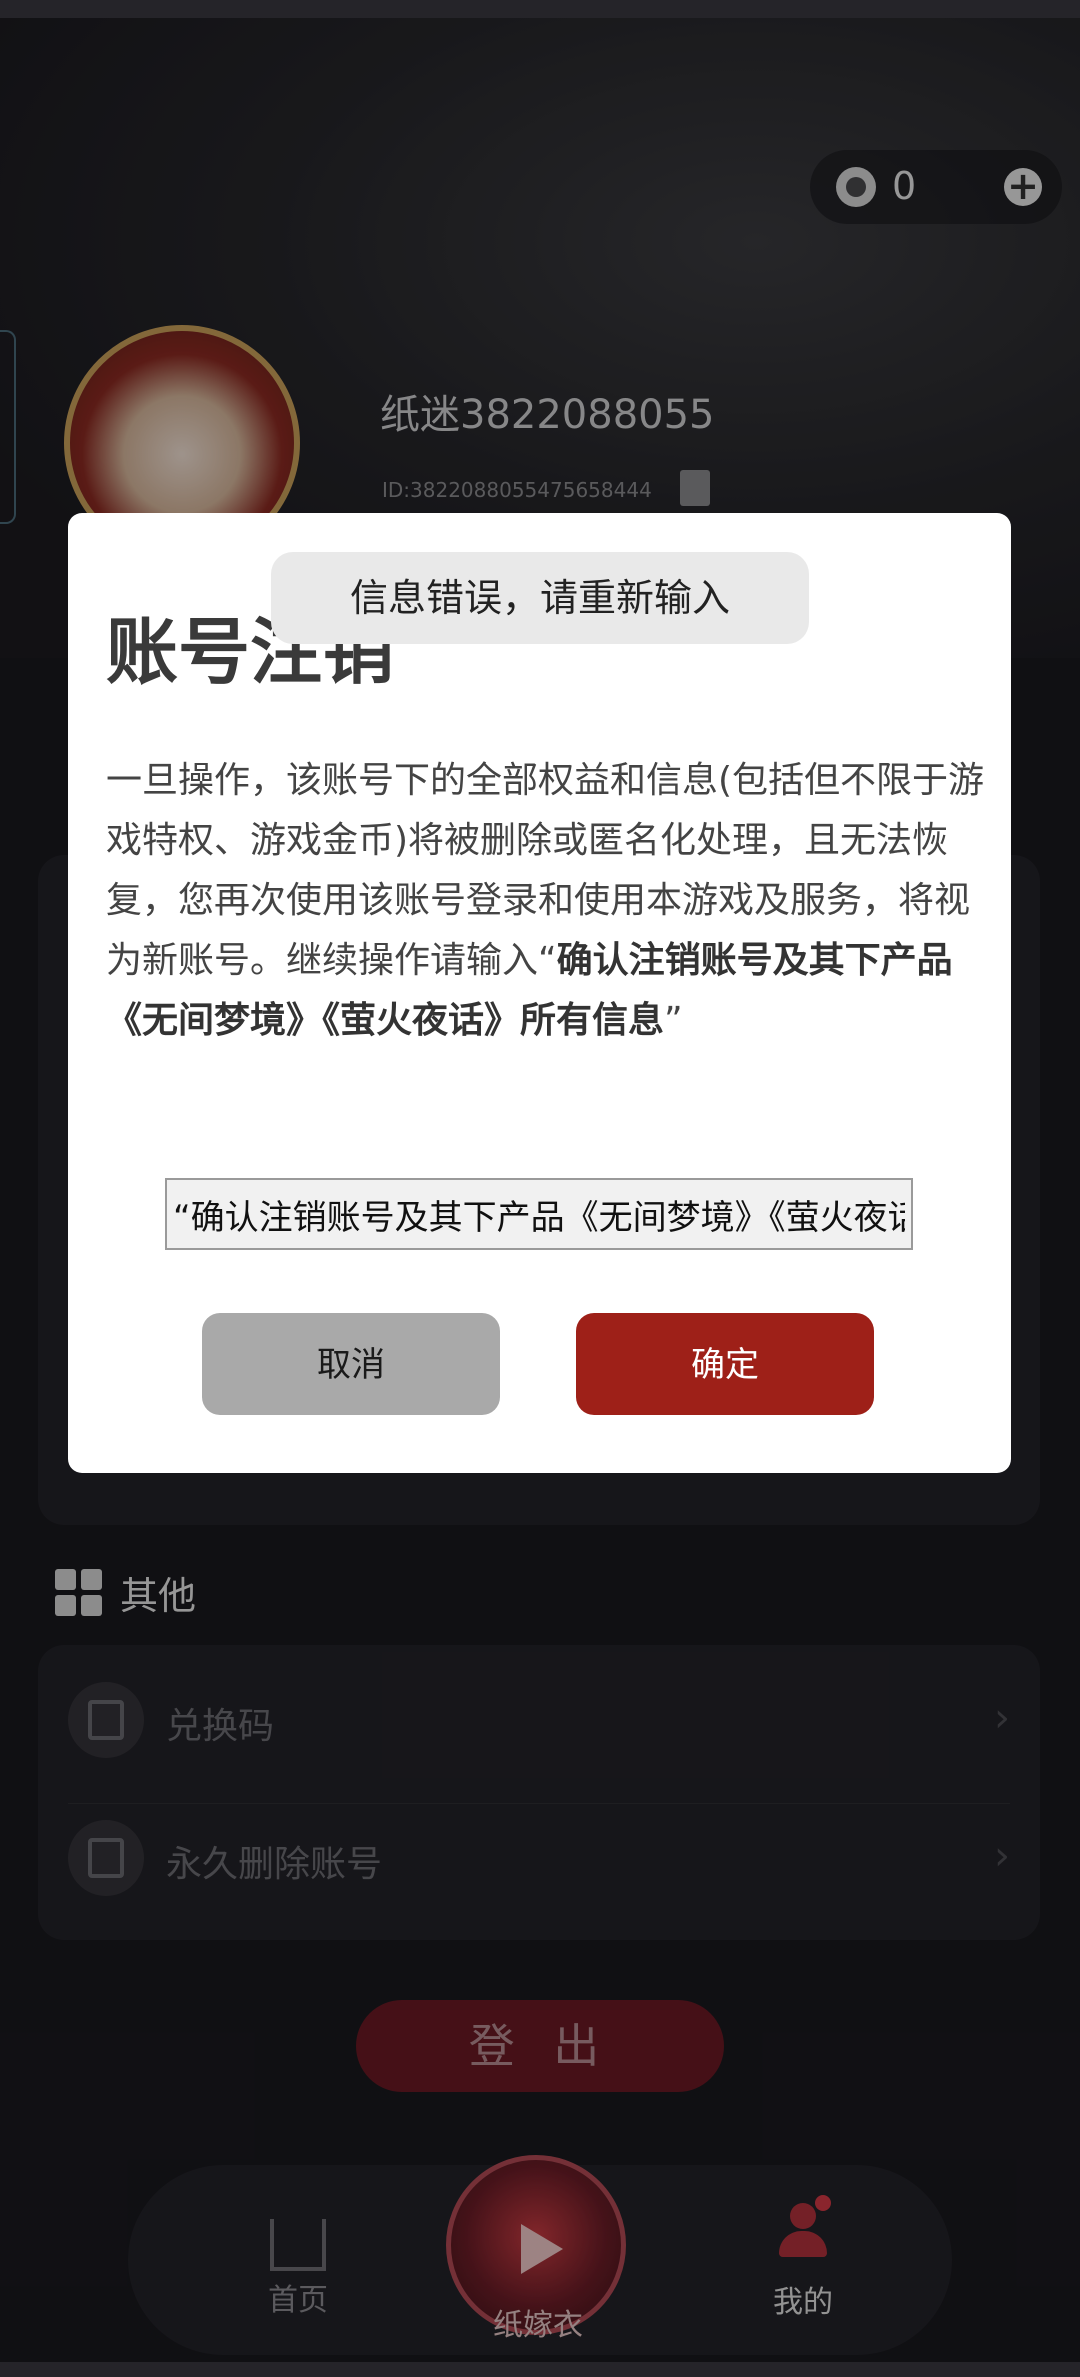 The image size is (1080, 2377). What do you see at coordinates (539, 1214) in the screenshot?
I see `confirm-phrase-input` at bounding box center [539, 1214].